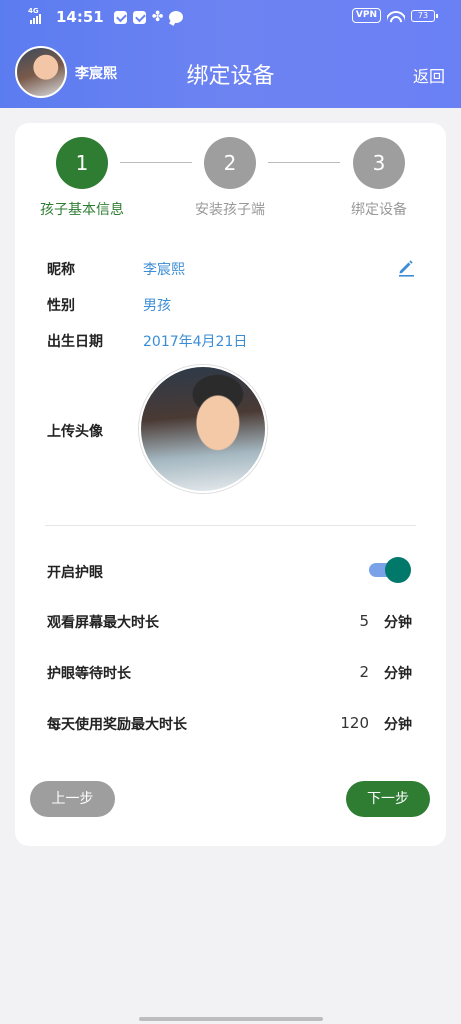 This screenshot has width=461, height=1024. What do you see at coordinates (231, 1019) in the screenshot?
I see `home-indicator` at bounding box center [231, 1019].